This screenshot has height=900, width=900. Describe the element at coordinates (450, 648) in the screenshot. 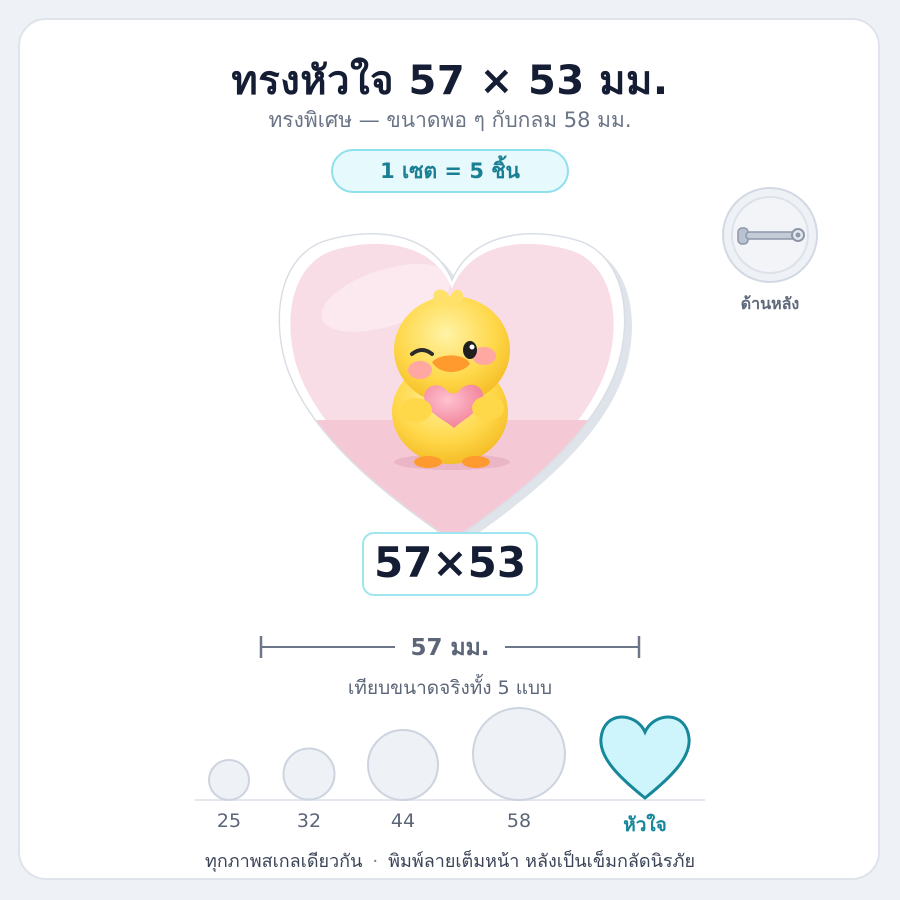

I see `width-dimension-label: 57 มม.` at that location.